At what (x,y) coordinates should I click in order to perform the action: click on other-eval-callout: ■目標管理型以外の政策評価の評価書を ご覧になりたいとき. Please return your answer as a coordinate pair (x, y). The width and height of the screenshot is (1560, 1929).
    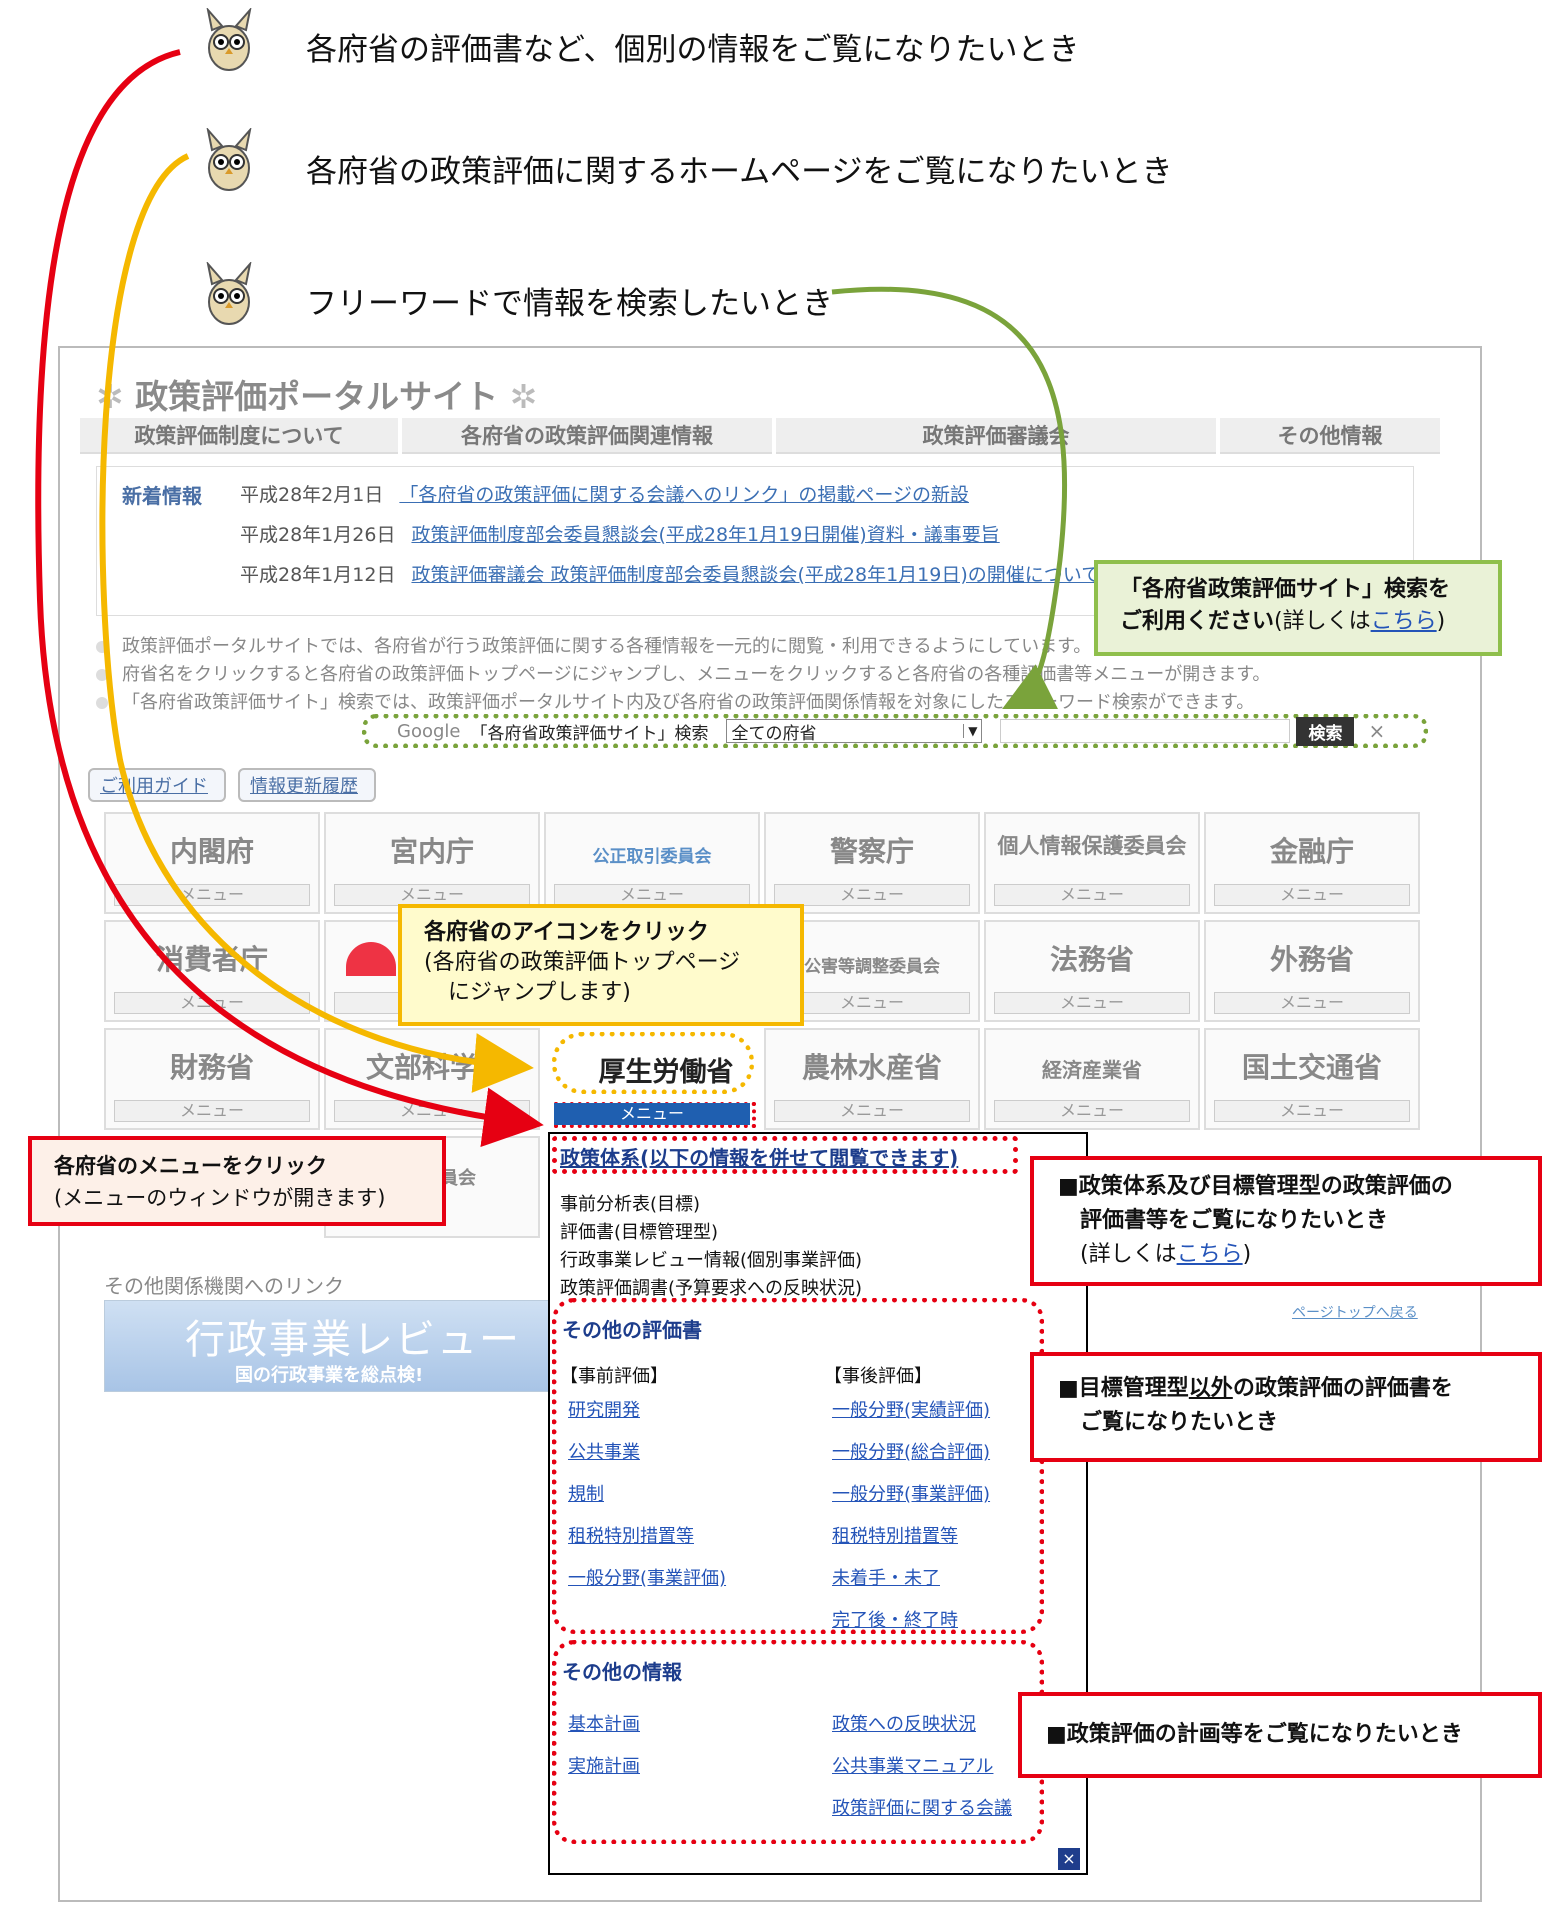
    Looking at the image, I should click on (1286, 1407).